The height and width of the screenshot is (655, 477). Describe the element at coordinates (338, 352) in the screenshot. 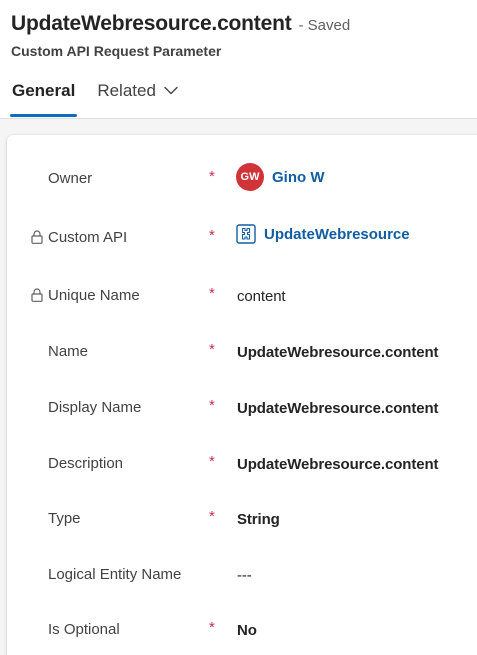

I see `name-value: UpdateWebresource.content` at that location.